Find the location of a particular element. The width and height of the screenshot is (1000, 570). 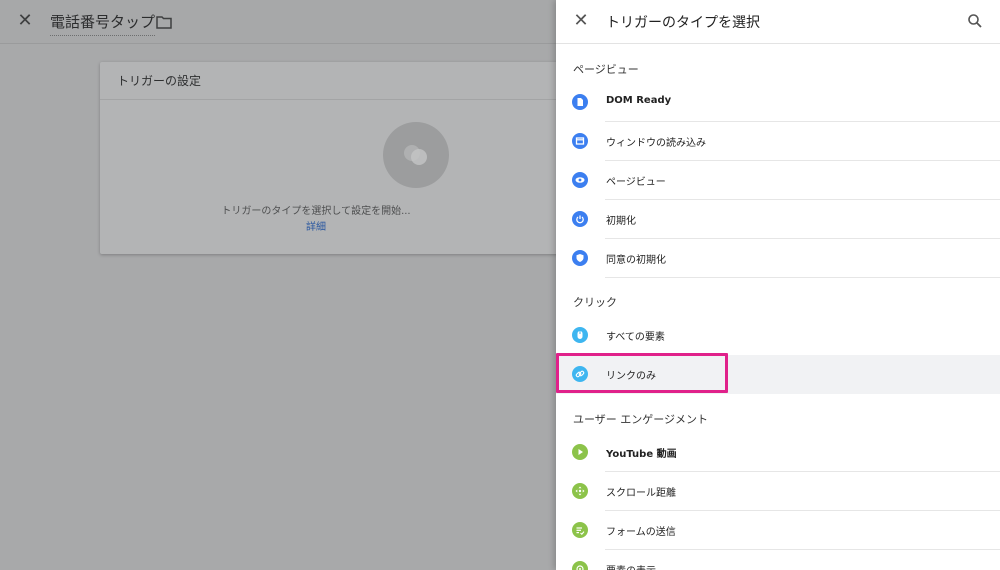

tag-title: 電話番号タップ is located at coordinates (103, 23).